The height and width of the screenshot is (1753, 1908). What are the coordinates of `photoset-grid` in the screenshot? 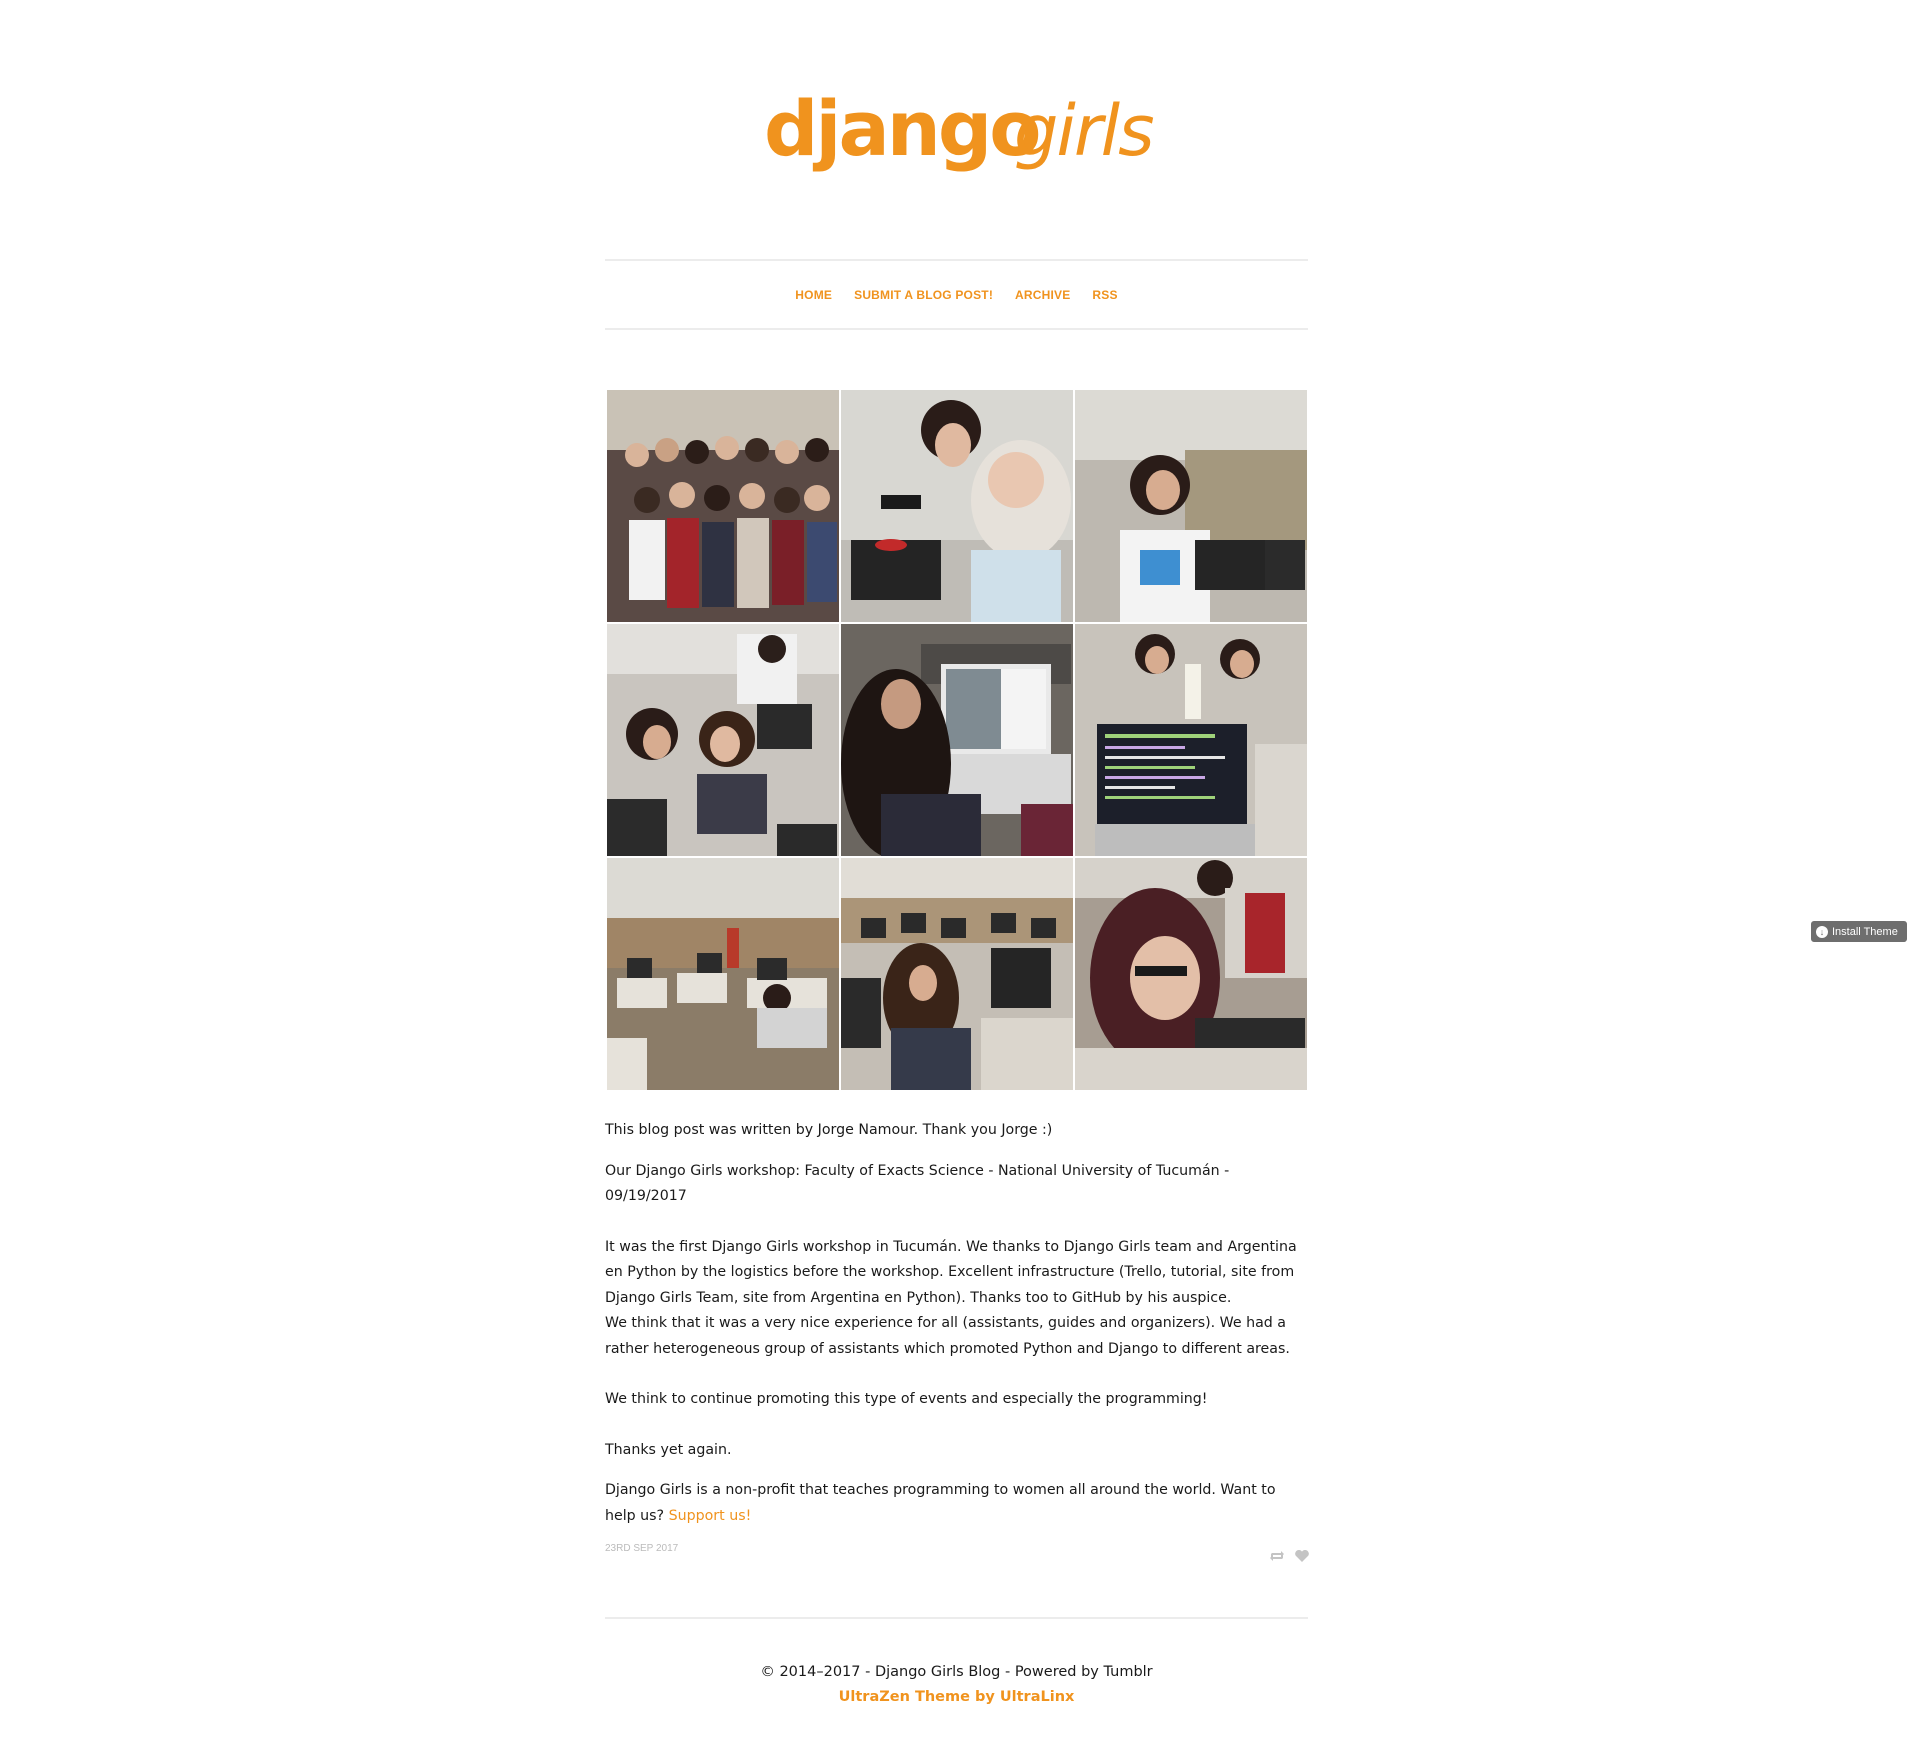 It's located at (957, 740).